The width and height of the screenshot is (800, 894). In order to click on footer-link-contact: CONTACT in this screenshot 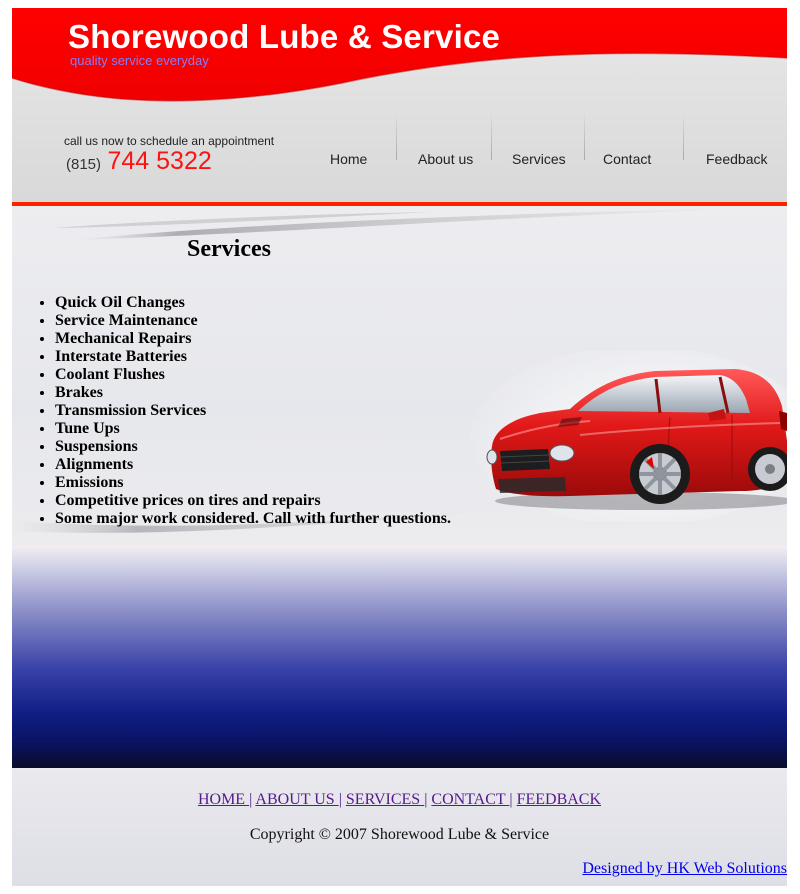, I will do `click(470, 799)`.